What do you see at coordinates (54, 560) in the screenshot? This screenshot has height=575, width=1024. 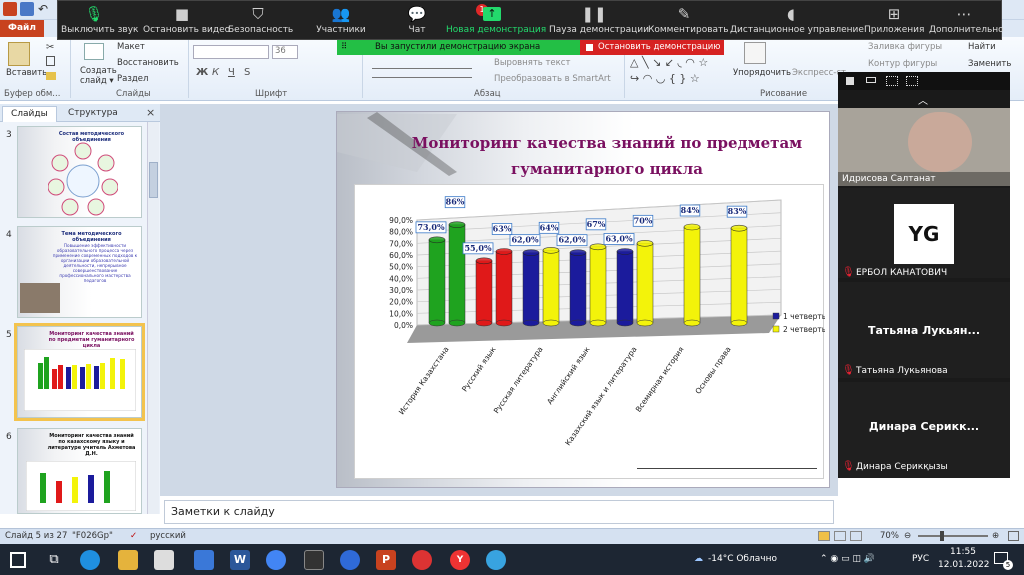 I see `task-view-icon: ⧉` at bounding box center [54, 560].